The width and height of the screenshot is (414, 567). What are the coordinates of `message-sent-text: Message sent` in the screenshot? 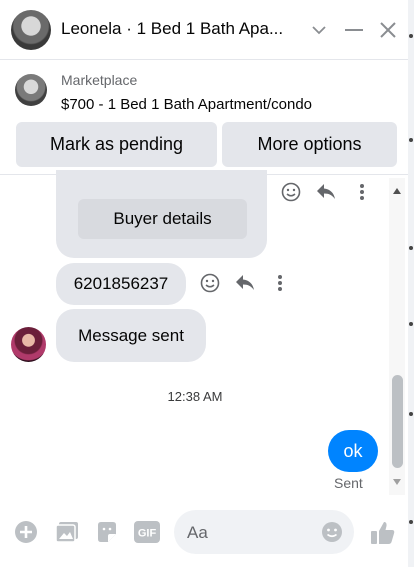 It's located at (131, 335).